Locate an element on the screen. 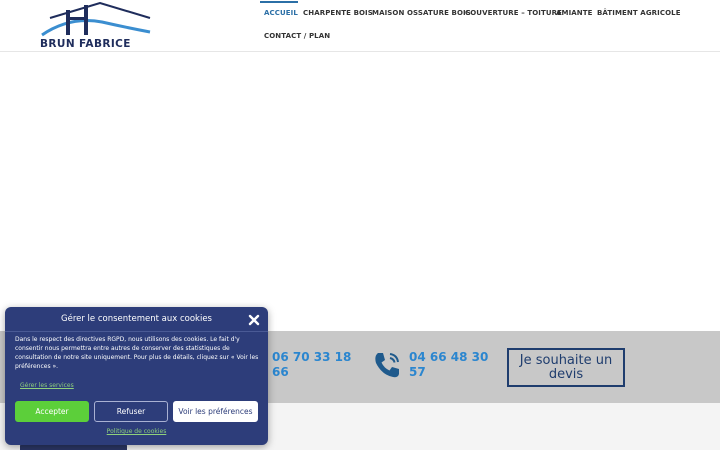 This screenshot has width=720, height=450. cookie-dialog-title: Gérer le consentement aux cookies is located at coordinates (136, 319).